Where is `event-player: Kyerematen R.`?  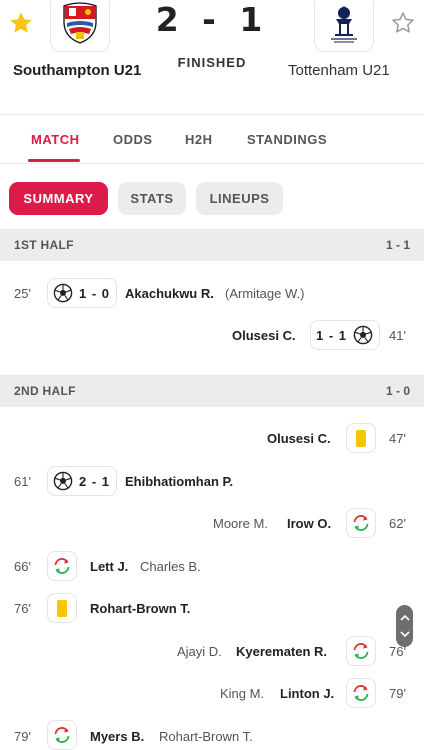 event-player: Kyerematen R. is located at coordinates (281, 651).